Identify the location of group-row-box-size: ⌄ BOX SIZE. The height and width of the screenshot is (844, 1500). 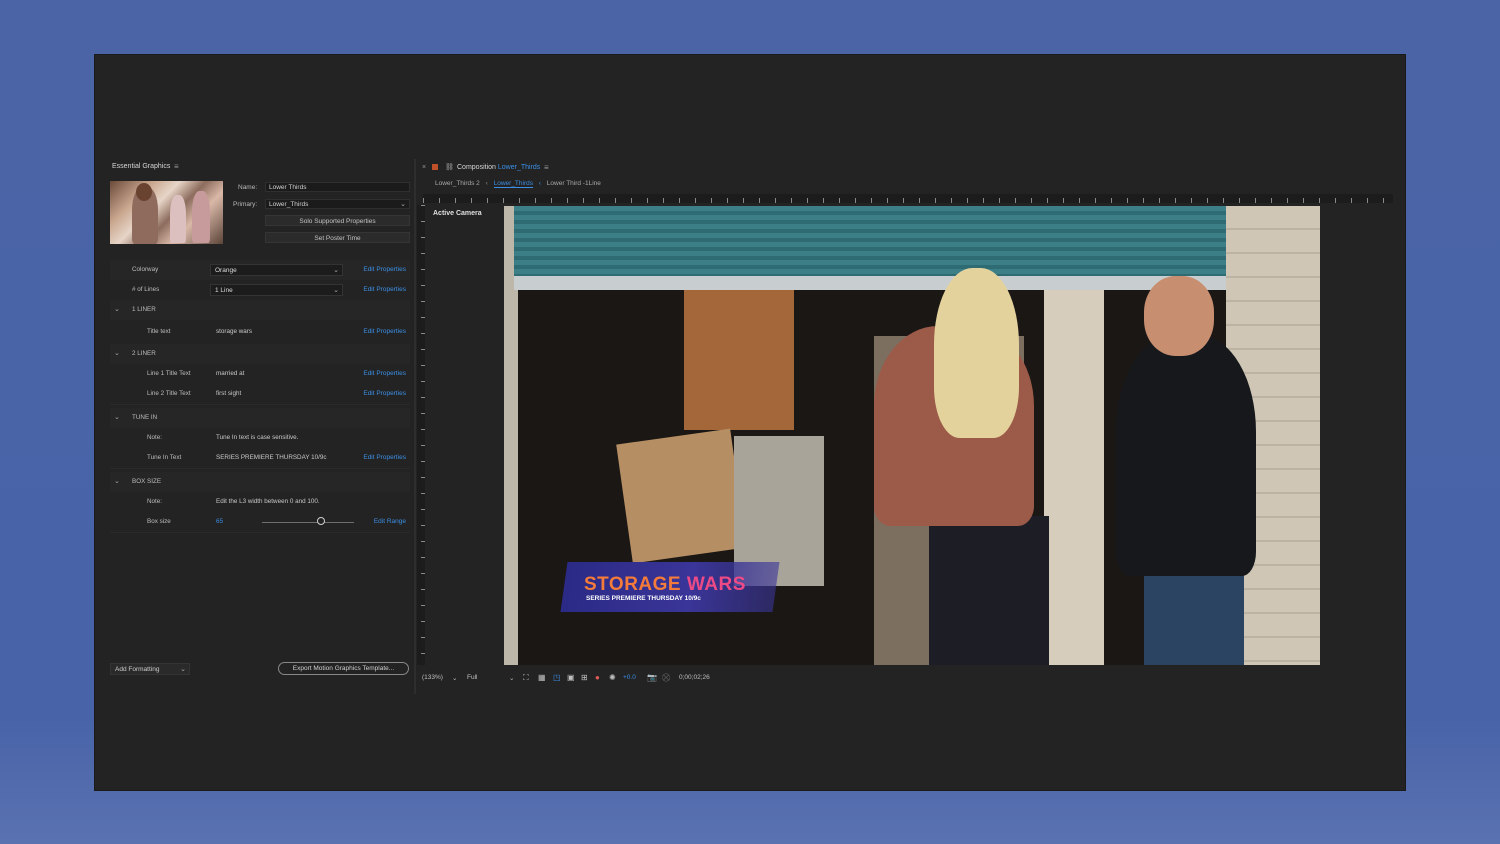
(260, 482).